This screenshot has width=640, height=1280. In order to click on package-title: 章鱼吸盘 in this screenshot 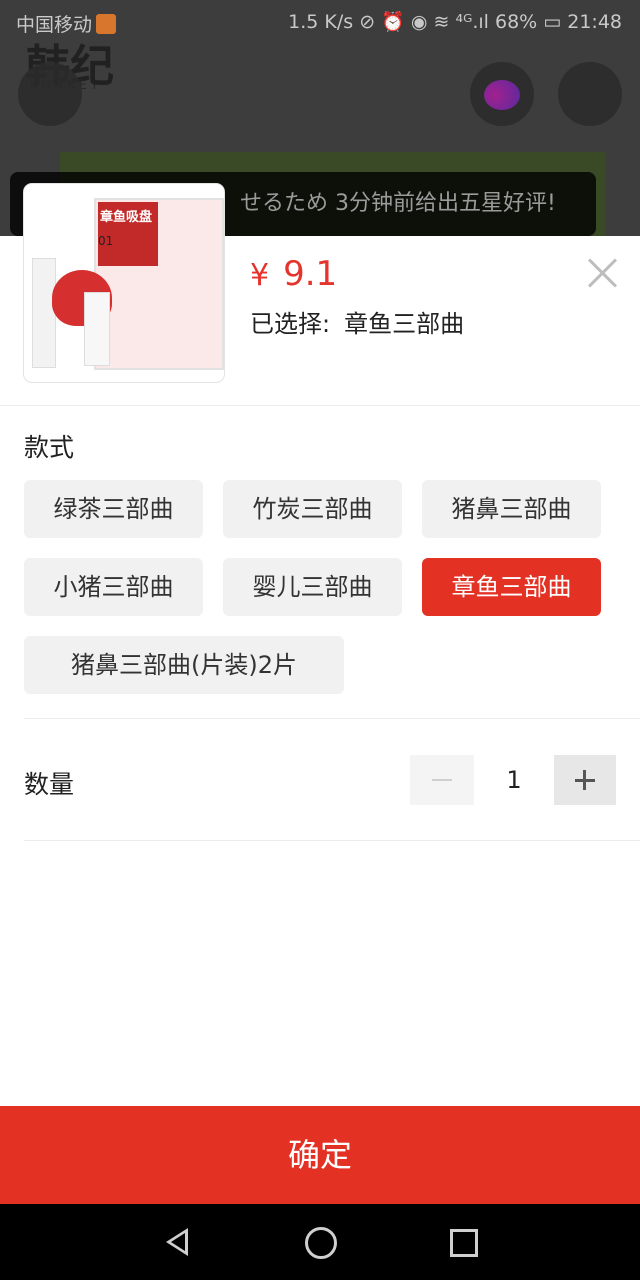, I will do `click(126, 217)`.